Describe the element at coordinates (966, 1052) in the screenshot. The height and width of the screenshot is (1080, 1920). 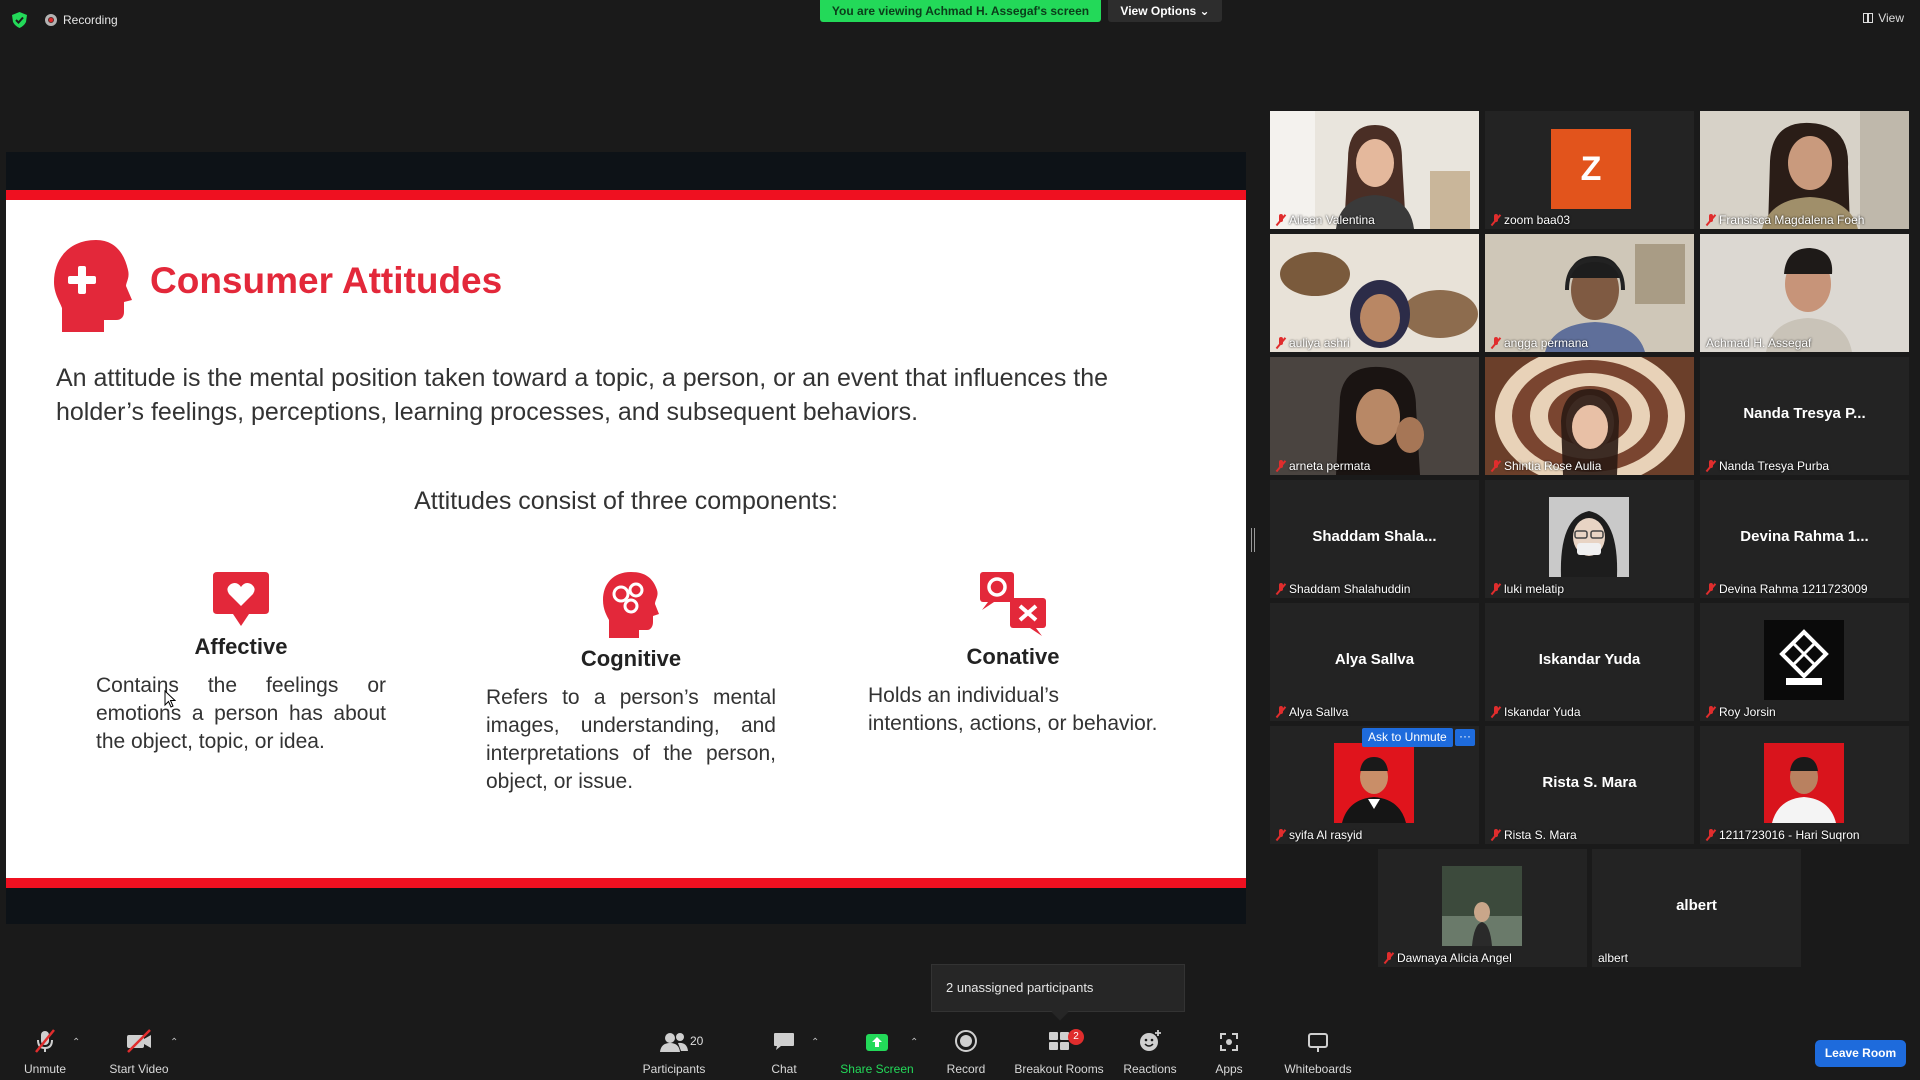
I see `record-button: Record` at that location.